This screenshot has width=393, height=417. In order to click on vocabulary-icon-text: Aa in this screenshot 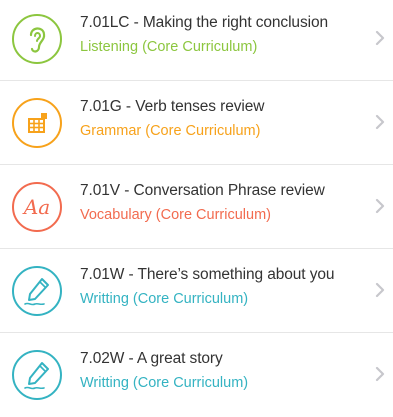, I will do `click(36, 207)`.